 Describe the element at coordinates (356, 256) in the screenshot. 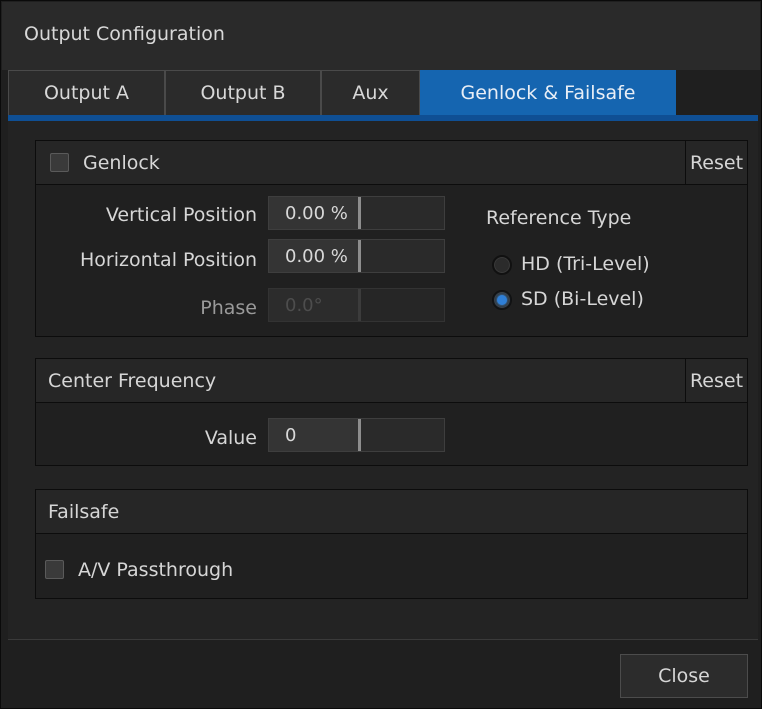

I see `horizontal-position-field: 0.00 %` at that location.